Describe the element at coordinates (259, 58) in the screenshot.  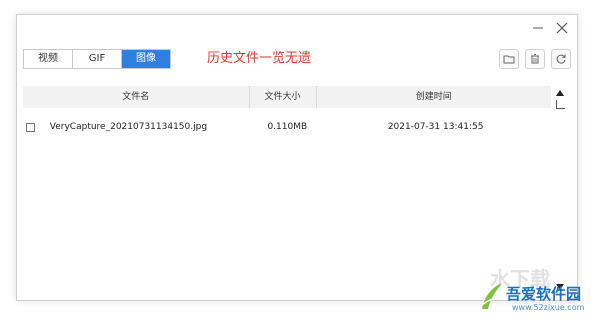
I see `history-notice: 历史文件一览无遗` at that location.